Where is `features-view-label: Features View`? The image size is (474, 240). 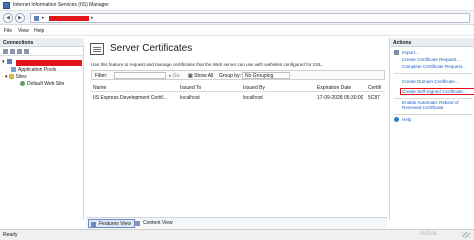
features-view-label: Features View is located at coordinates (115, 224).